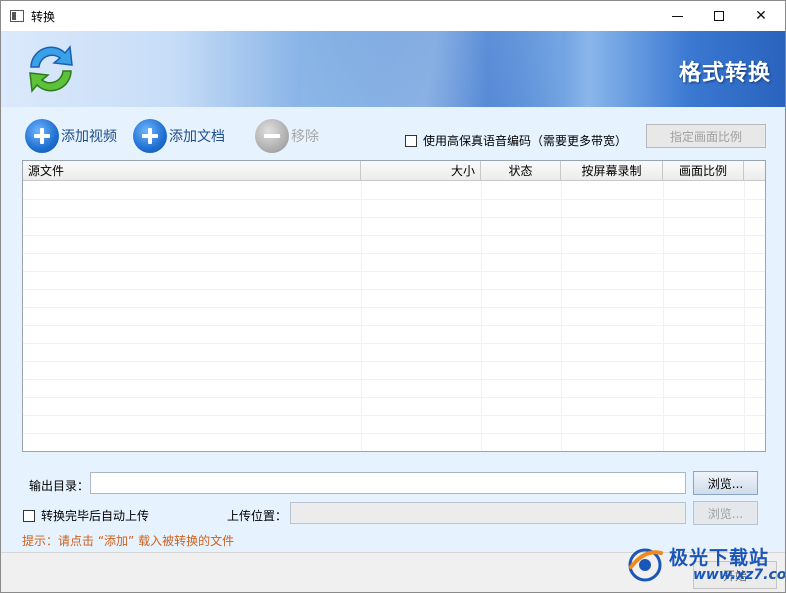  What do you see at coordinates (525, 141) in the screenshot?
I see `hq-audio-label: 使用高保真语音编码（需要更多带宽）` at bounding box center [525, 141].